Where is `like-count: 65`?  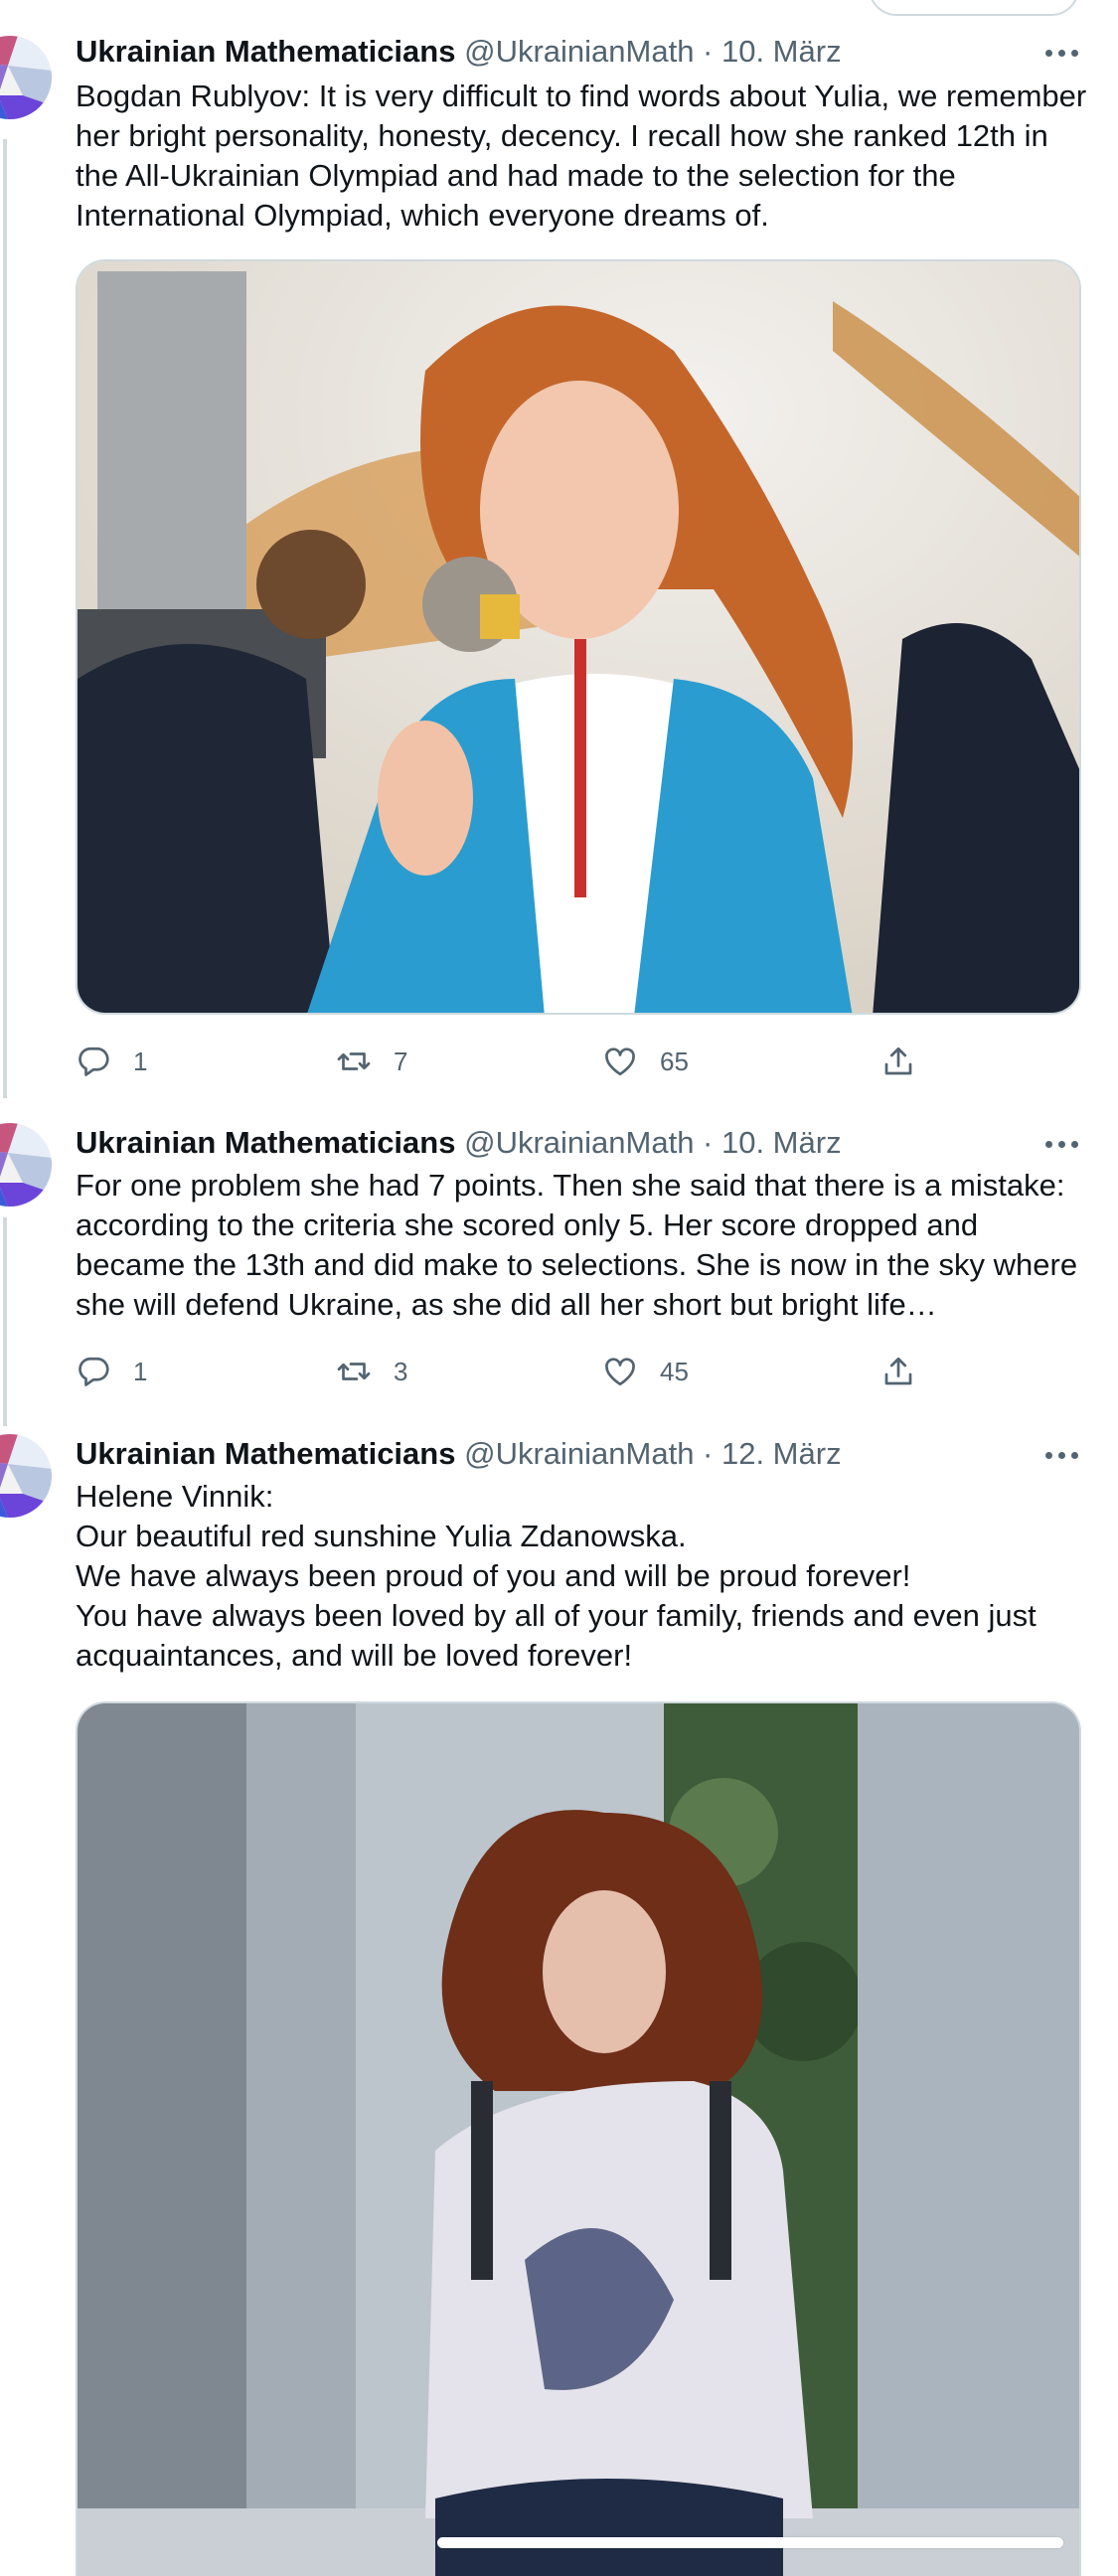
like-count: 65 is located at coordinates (675, 1061).